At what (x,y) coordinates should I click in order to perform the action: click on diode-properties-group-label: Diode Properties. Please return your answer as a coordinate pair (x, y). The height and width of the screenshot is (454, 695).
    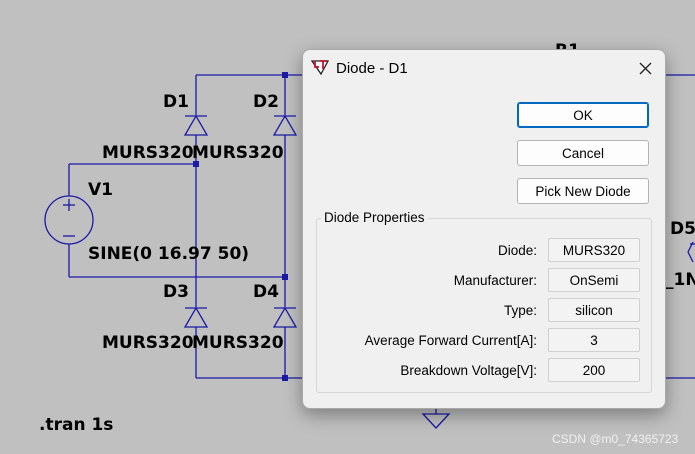
    Looking at the image, I should click on (374, 217).